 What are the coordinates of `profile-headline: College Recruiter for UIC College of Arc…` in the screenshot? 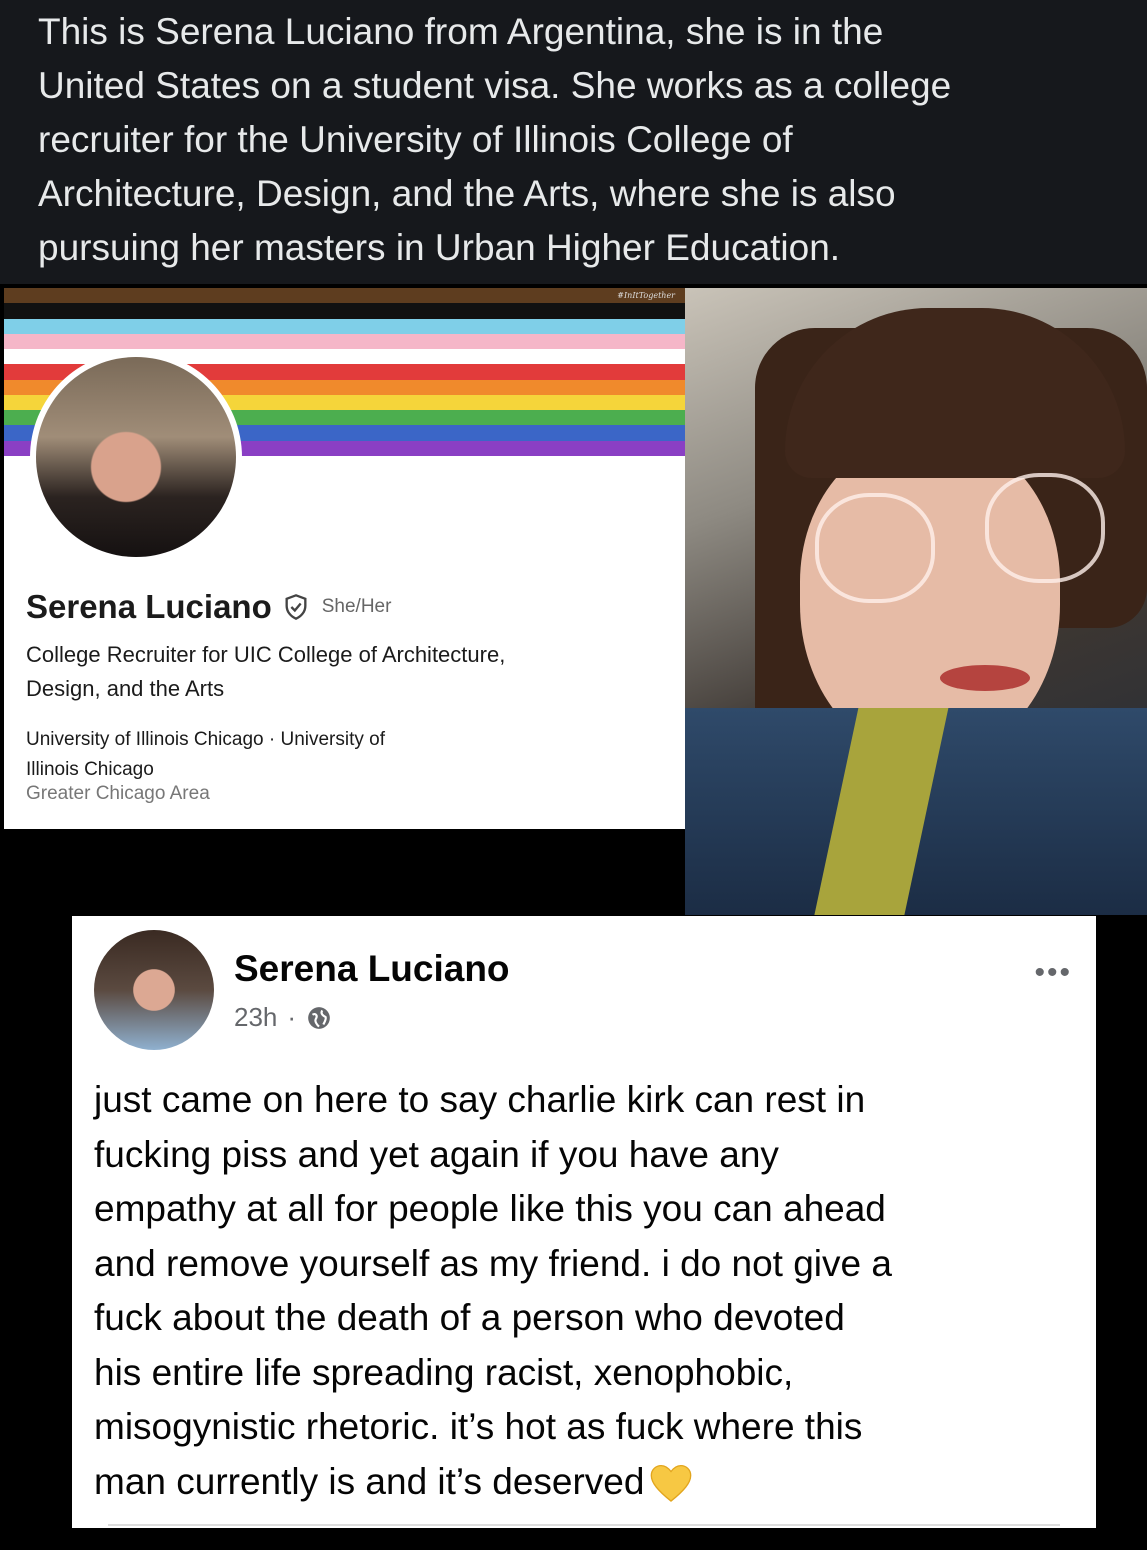 It's located at (346, 672).